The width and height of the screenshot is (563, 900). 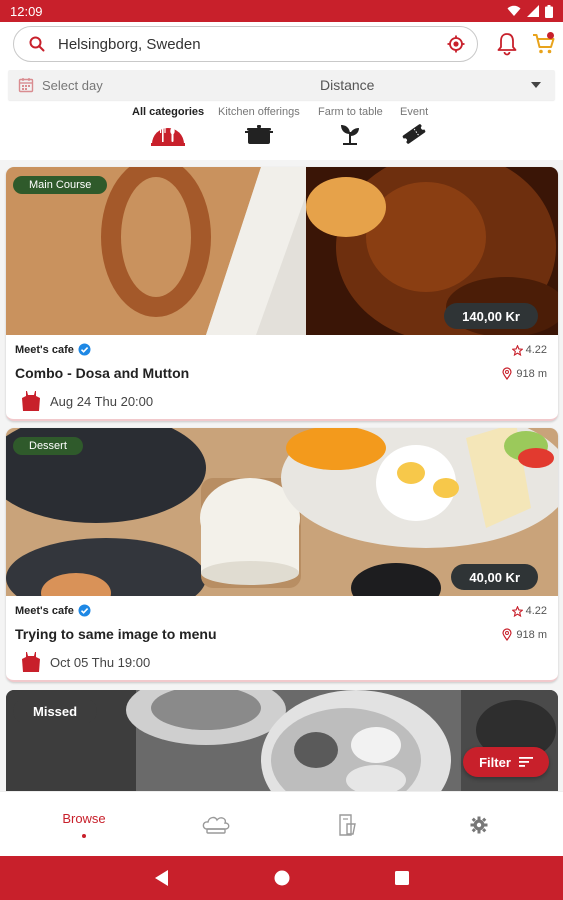 What do you see at coordinates (258, 134) in the screenshot?
I see `pot-icon` at bounding box center [258, 134].